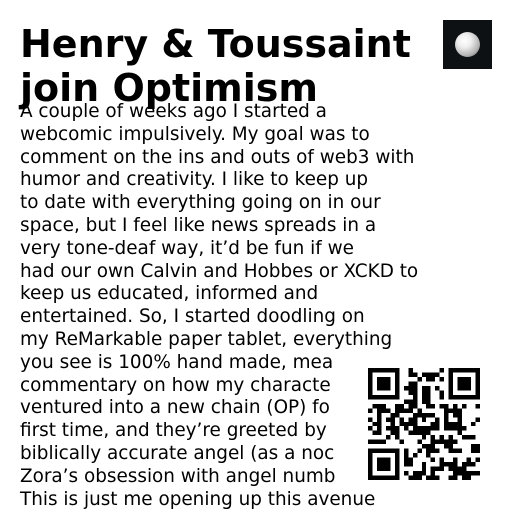 The image size is (512, 512). What do you see at coordinates (200, 203) in the screenshot?
I see `body-line: to date with everything going on in our` at bounding box center [200, 203].